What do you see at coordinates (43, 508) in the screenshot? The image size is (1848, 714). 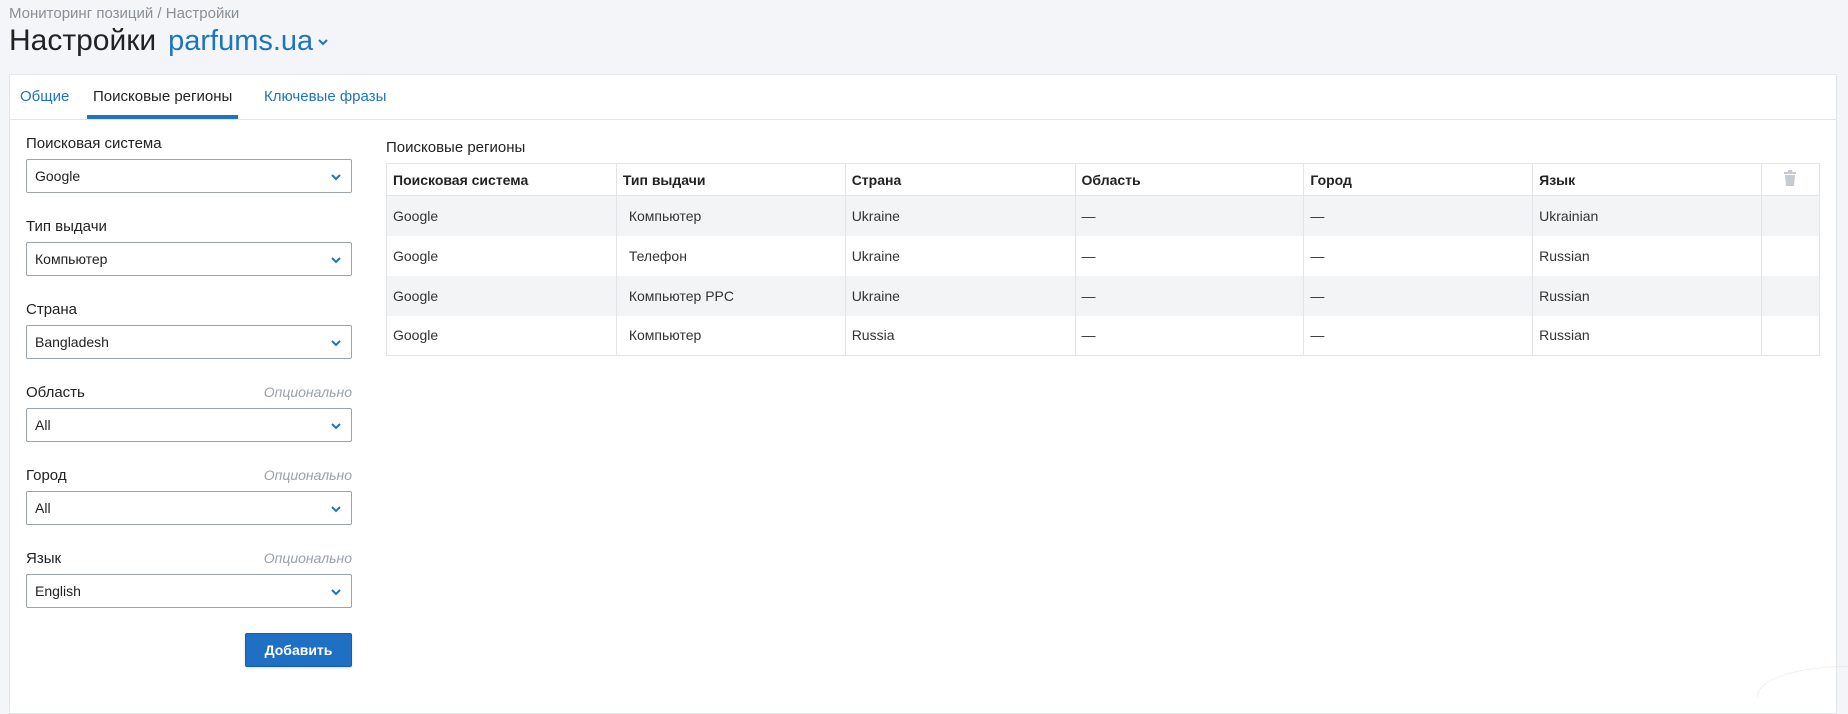 I see `city-value: All` at bounding box center [43, 508].